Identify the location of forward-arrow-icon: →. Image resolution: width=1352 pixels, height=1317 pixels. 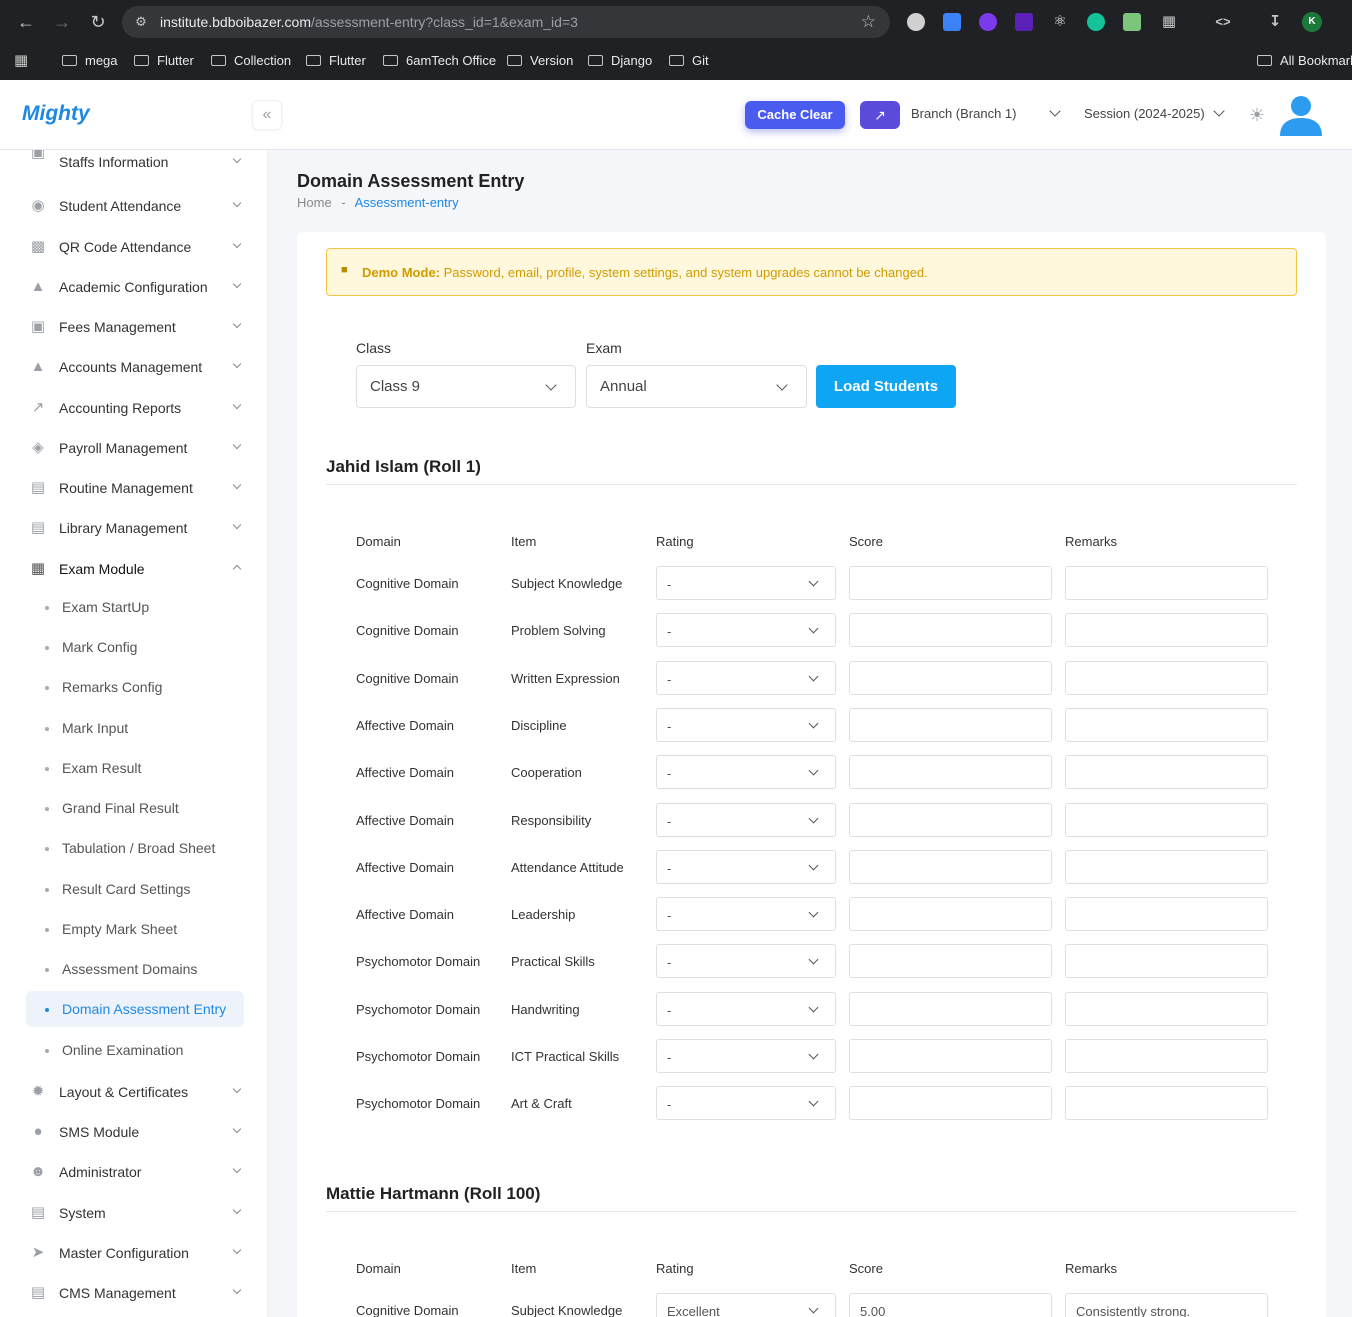
(62, 22).